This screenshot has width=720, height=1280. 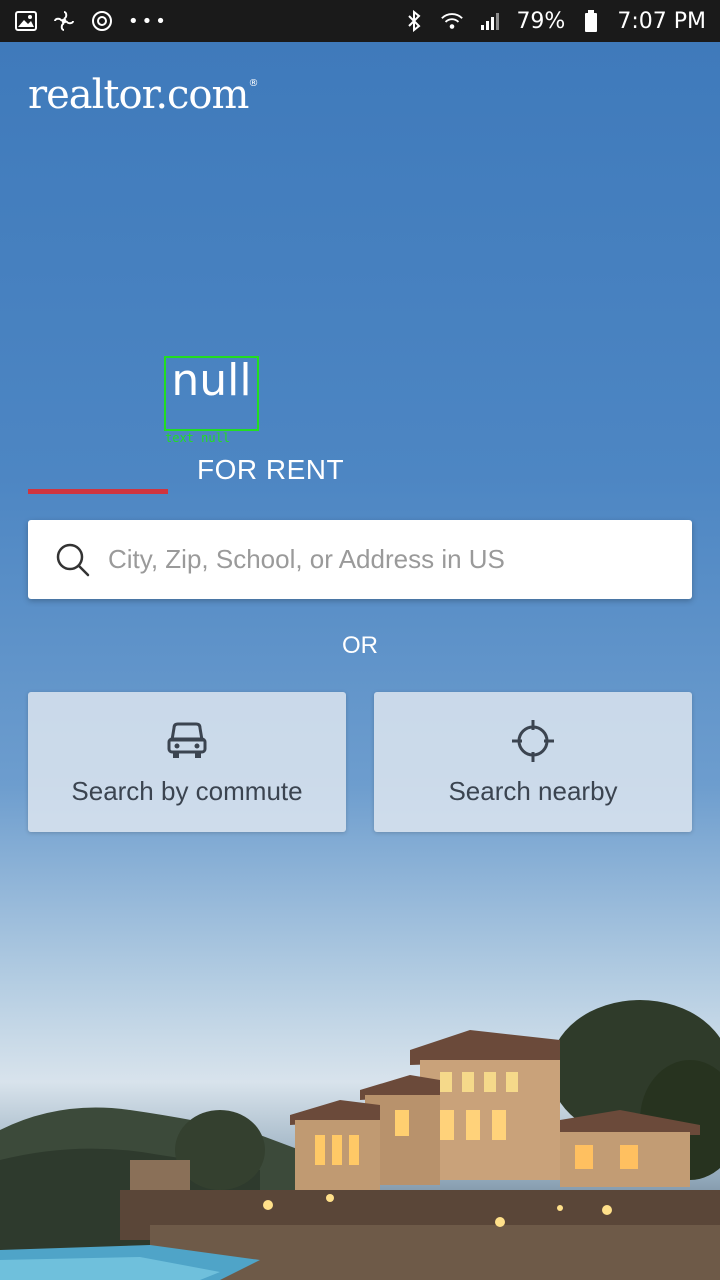 I want to click on search-by-commute-label: Search by commute, so click(x=187, y=790).